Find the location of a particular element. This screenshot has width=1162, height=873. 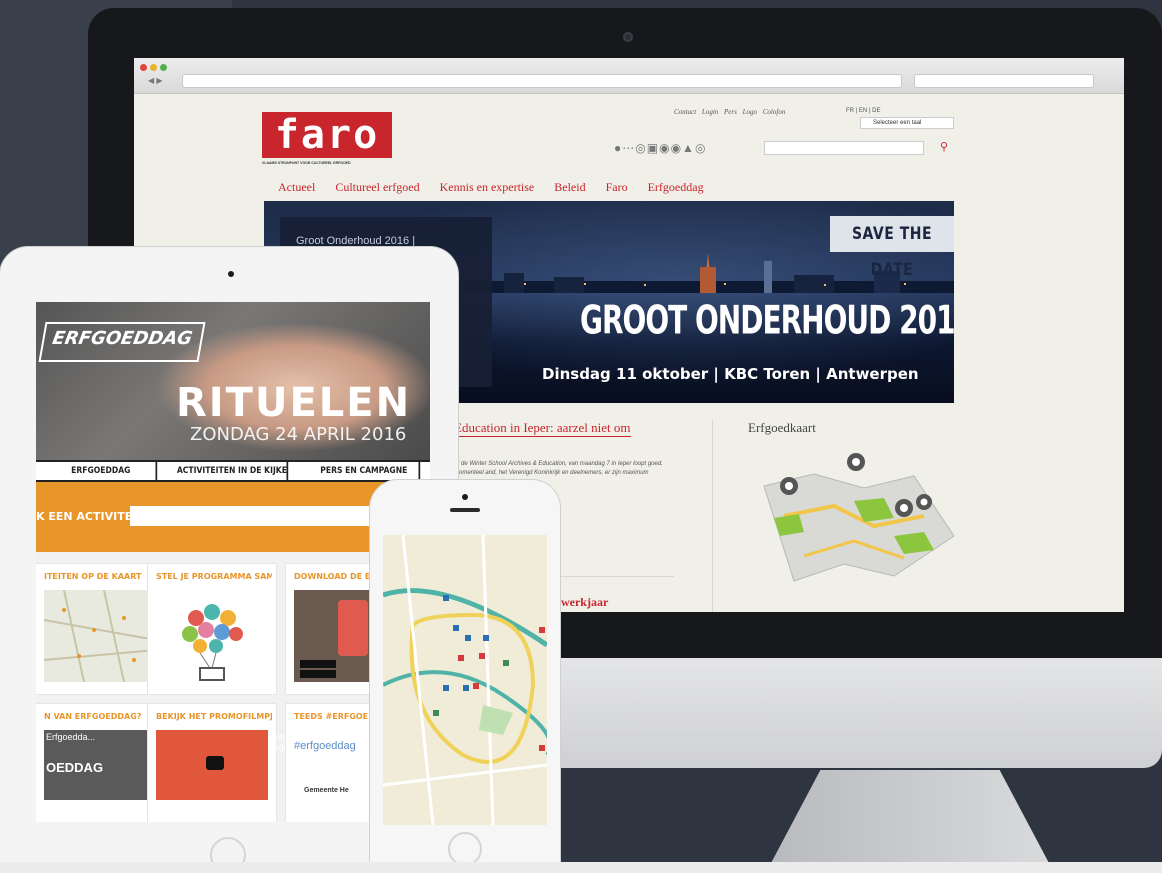

browser-search-field is located at coordinates (1004, 81).